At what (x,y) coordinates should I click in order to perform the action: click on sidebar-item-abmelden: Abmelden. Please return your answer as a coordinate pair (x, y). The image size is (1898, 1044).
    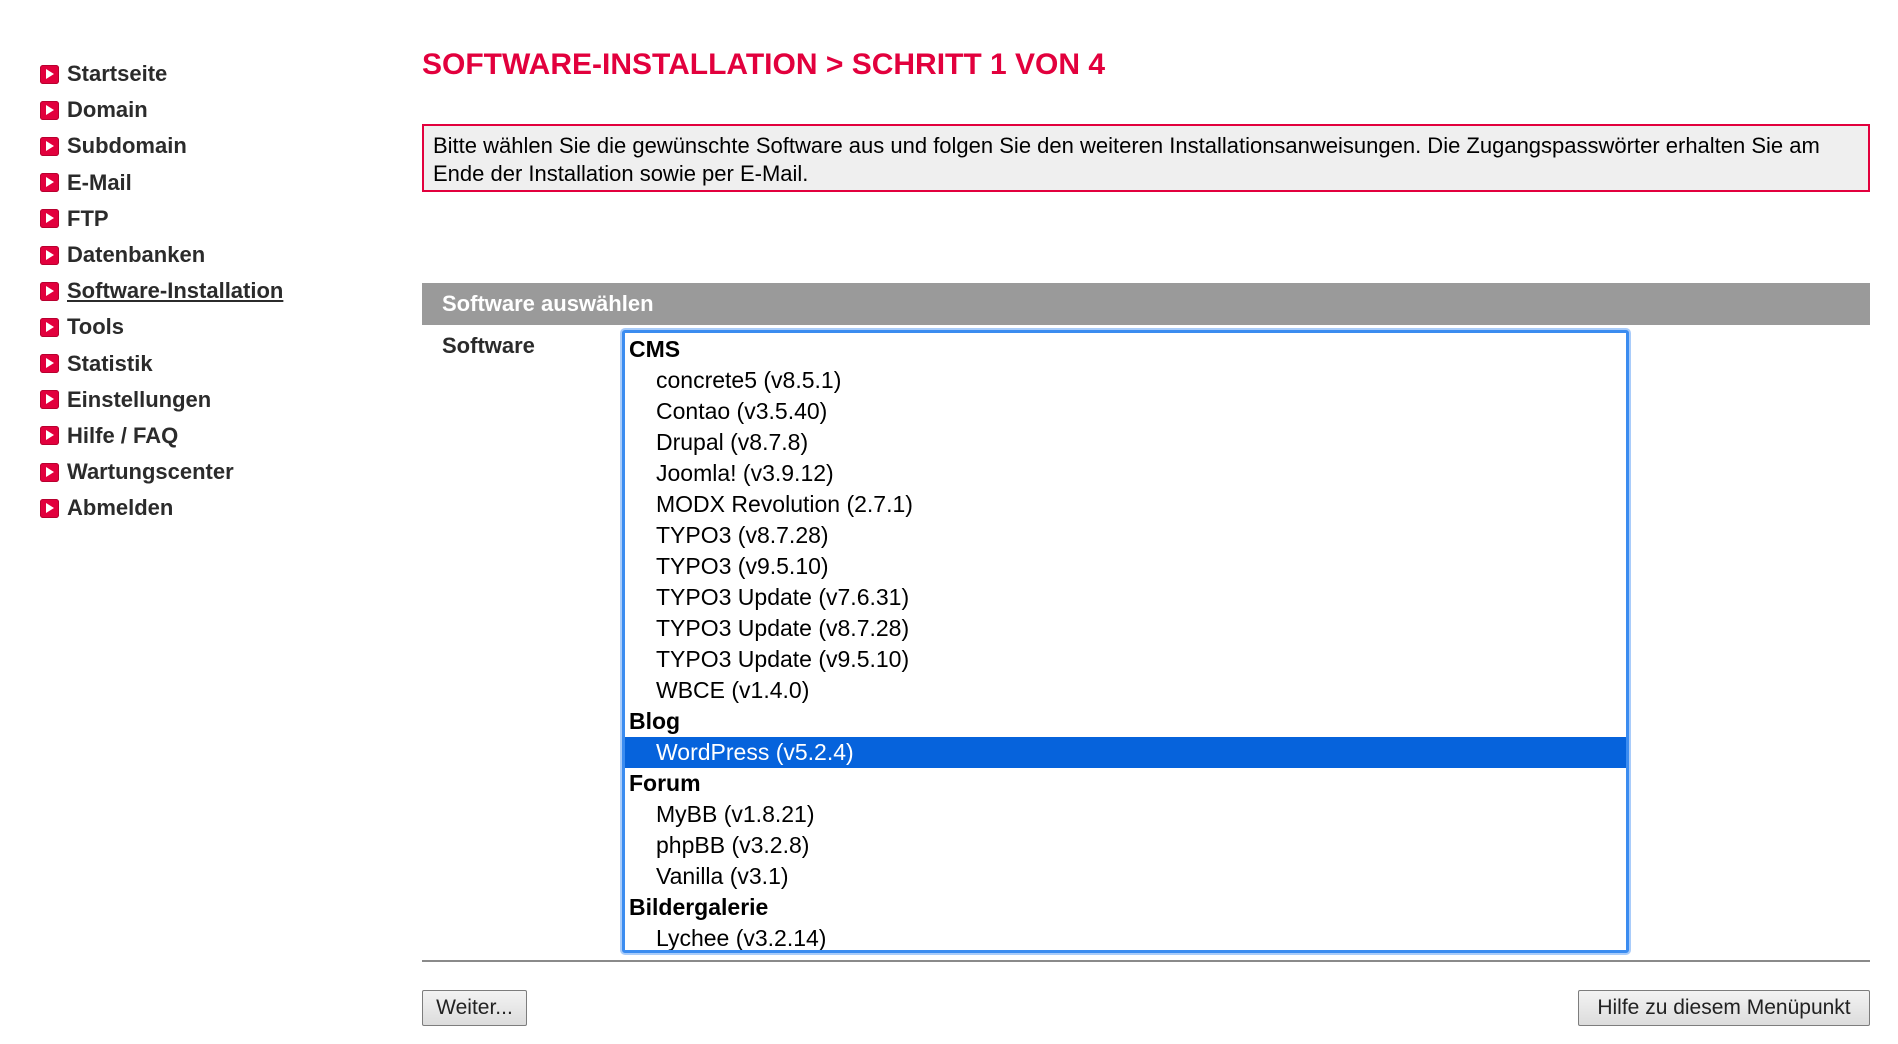
    Looking at the image, I should click on (200, 508).